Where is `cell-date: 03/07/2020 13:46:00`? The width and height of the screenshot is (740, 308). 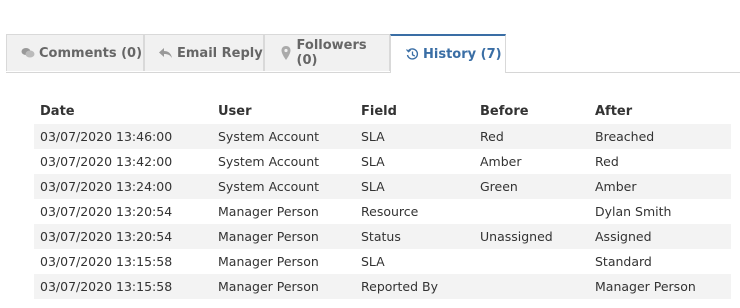
cell-date: 03/07/2020 13:46:00 is located at coordinates (123, 136).